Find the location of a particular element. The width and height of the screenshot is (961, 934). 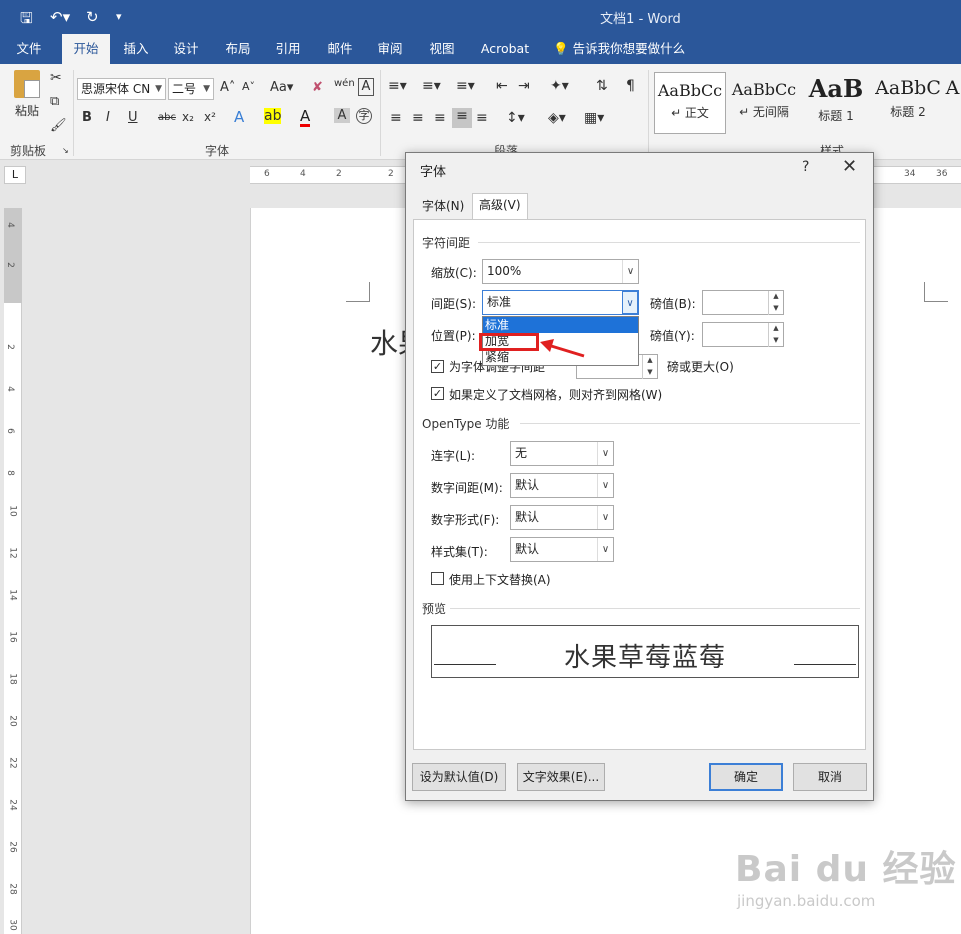

bold-icon: B is located at coordinates (87, 117).